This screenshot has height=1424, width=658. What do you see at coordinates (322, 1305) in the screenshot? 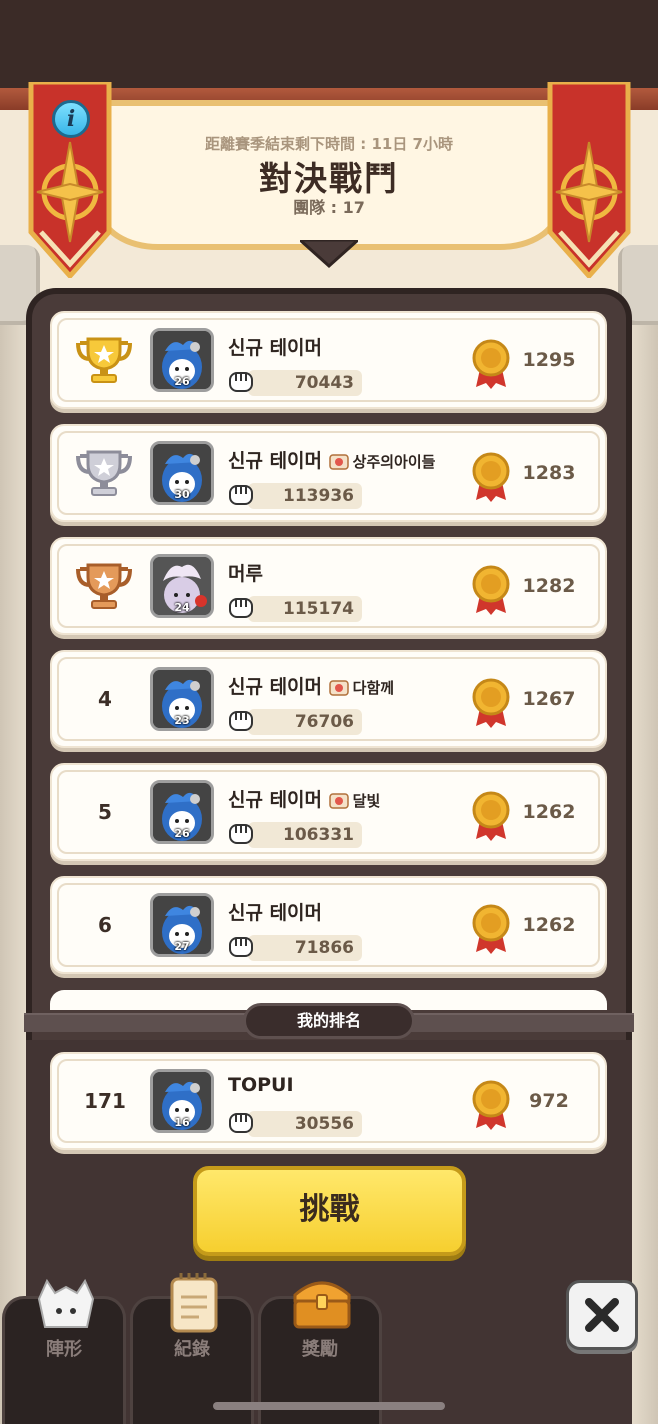
I see `treasure-chest-icon` at bounding box center [322, 1305].